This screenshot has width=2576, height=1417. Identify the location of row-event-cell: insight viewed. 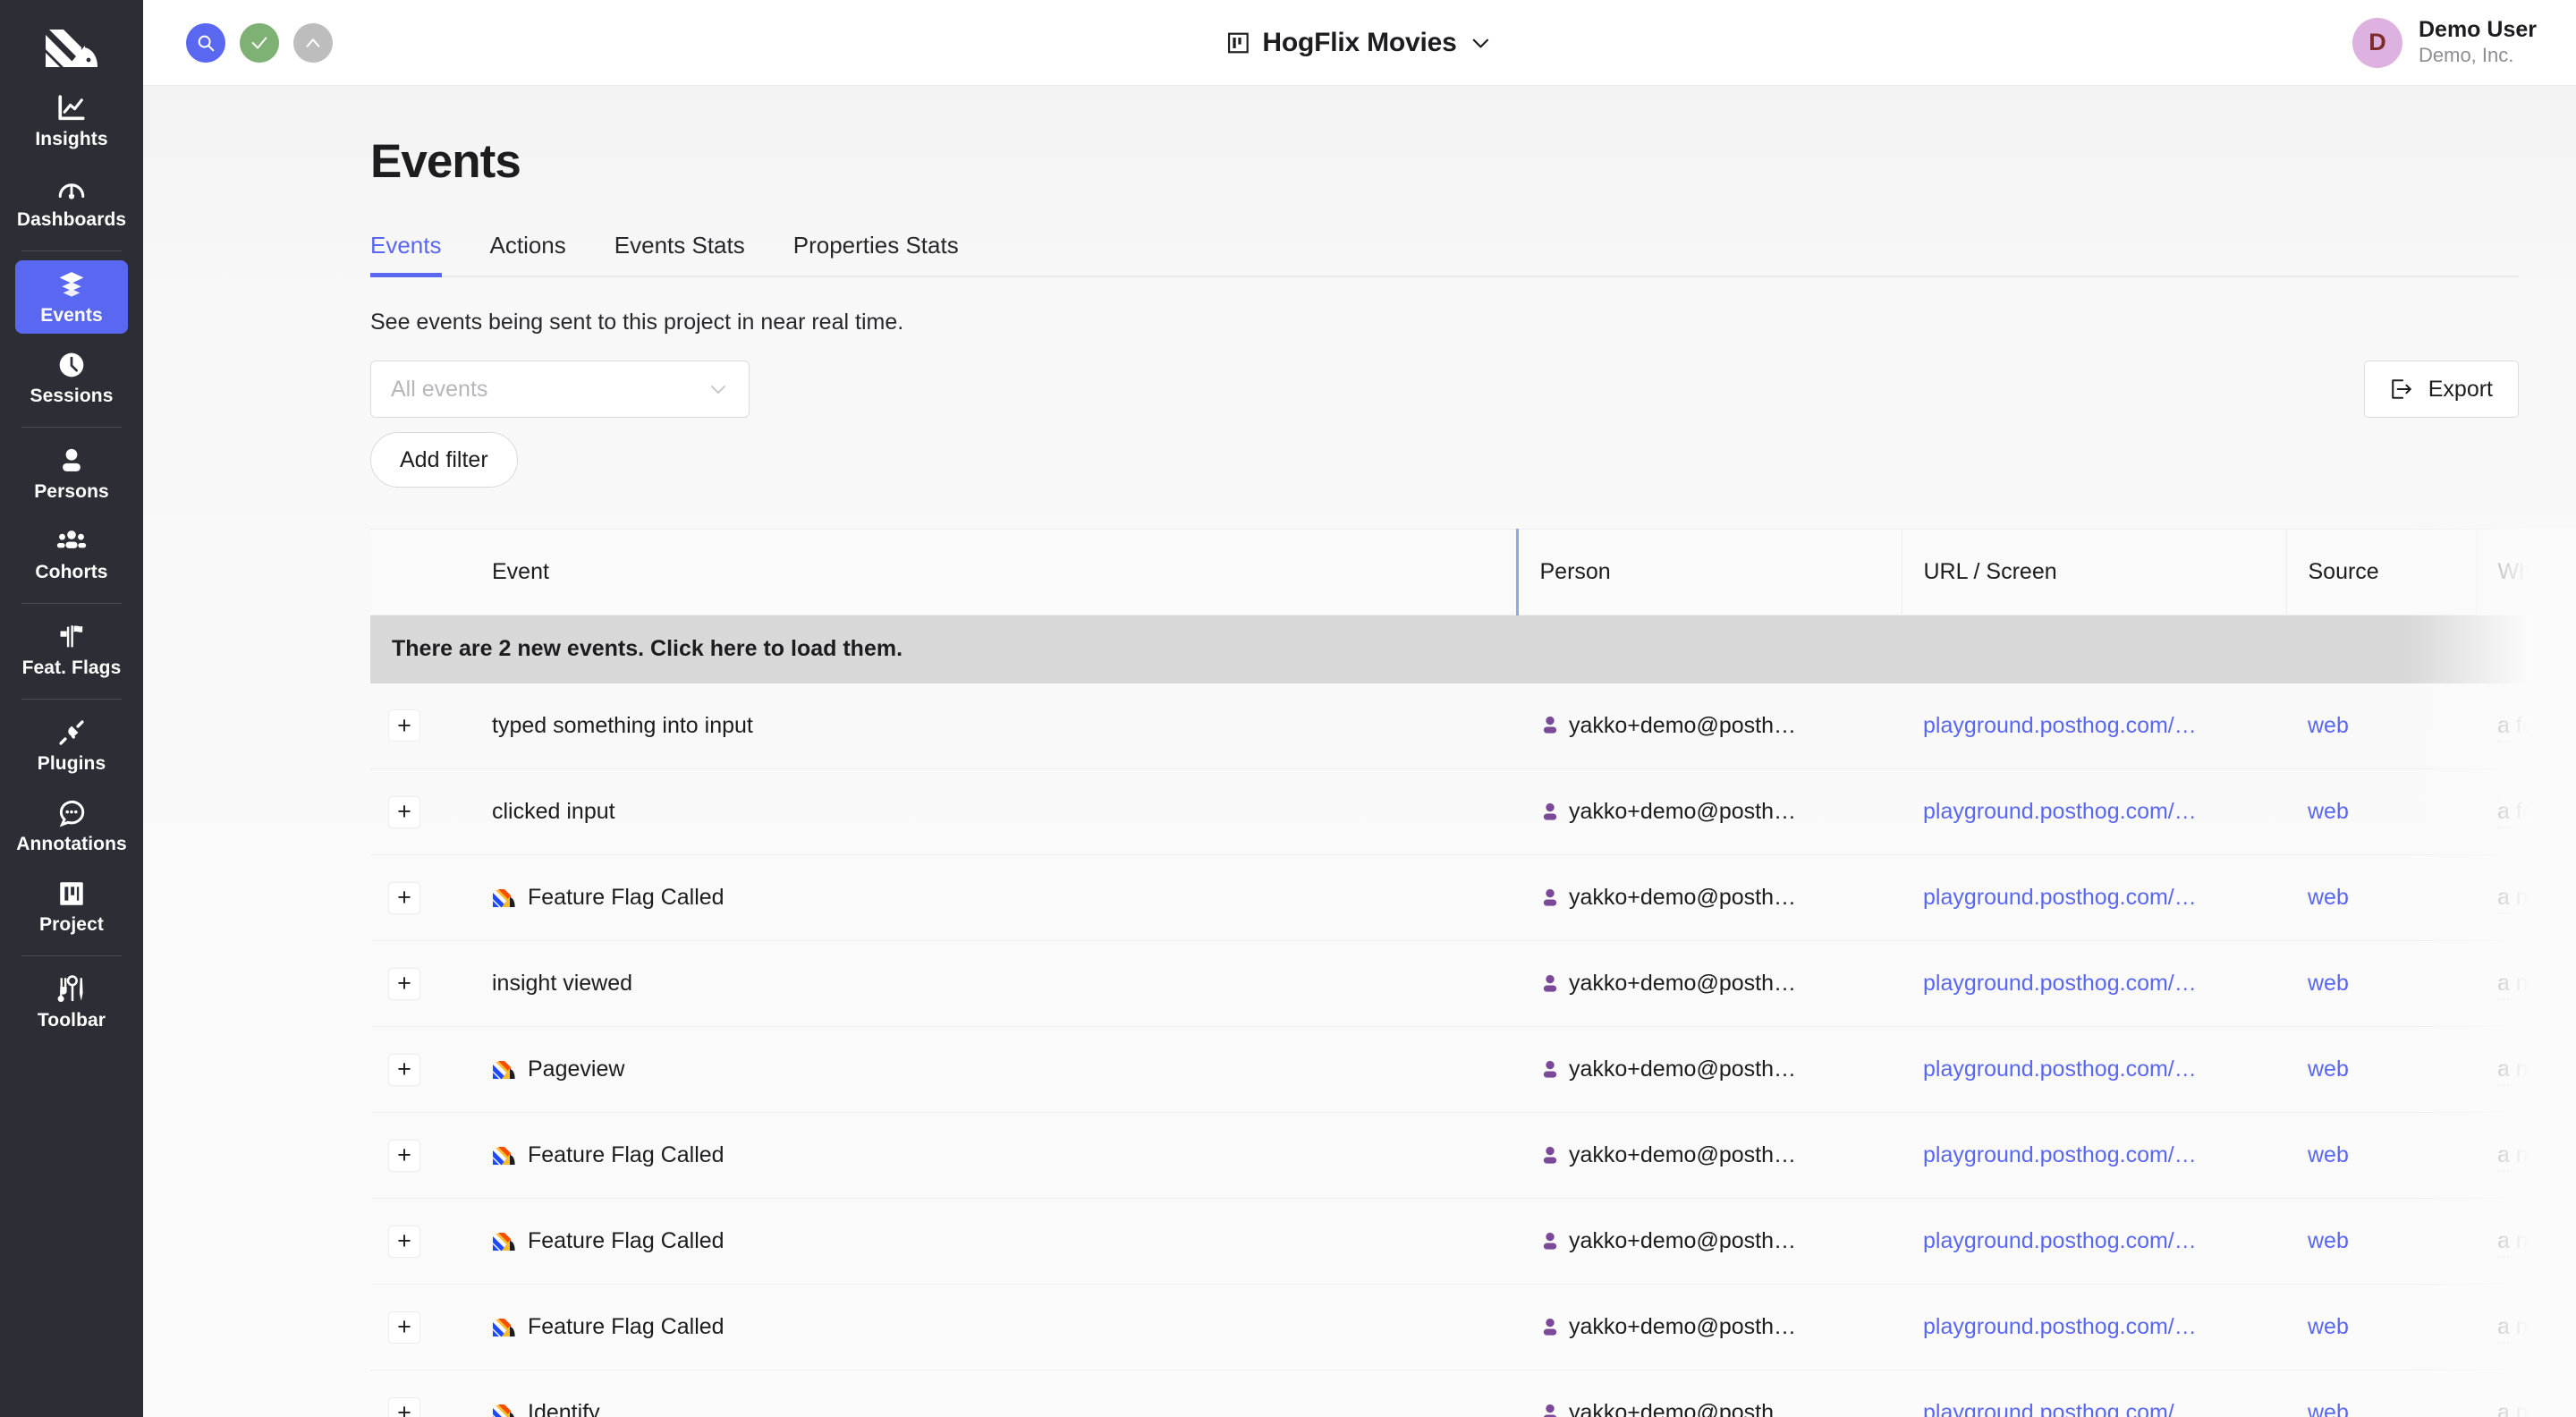
(993, 984).